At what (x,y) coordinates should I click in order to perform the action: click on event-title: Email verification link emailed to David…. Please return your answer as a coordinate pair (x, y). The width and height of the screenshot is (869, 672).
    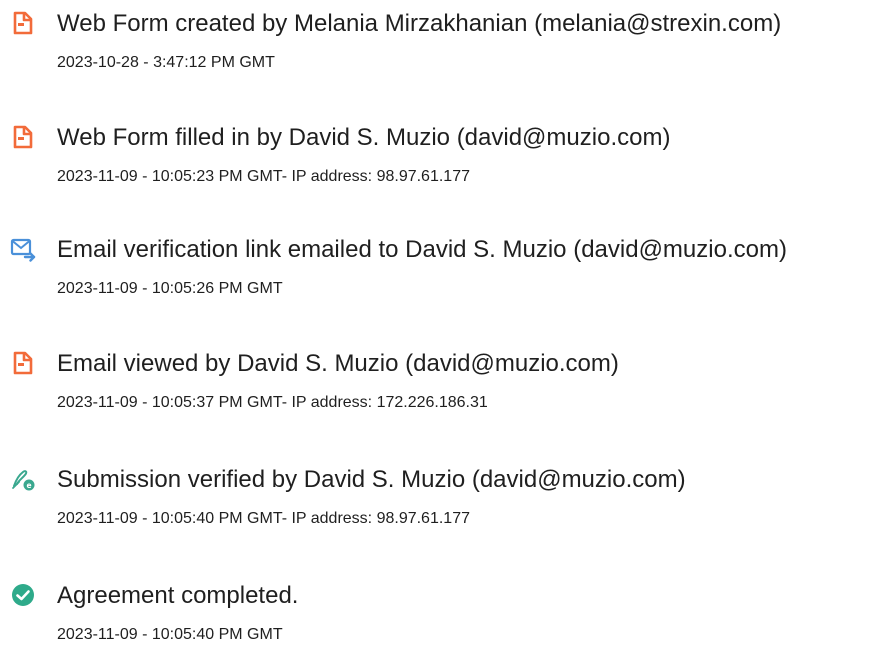
    Looking at the image, I should click on (422, 249).